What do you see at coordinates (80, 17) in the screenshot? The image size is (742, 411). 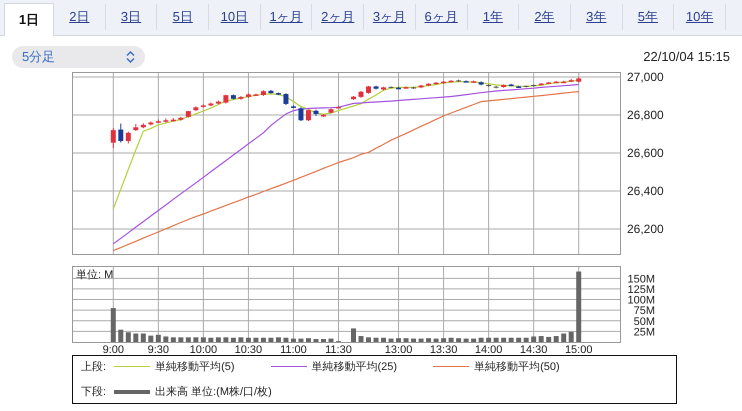 I see `period-tab: 2日` at bounding box center [80, 17].